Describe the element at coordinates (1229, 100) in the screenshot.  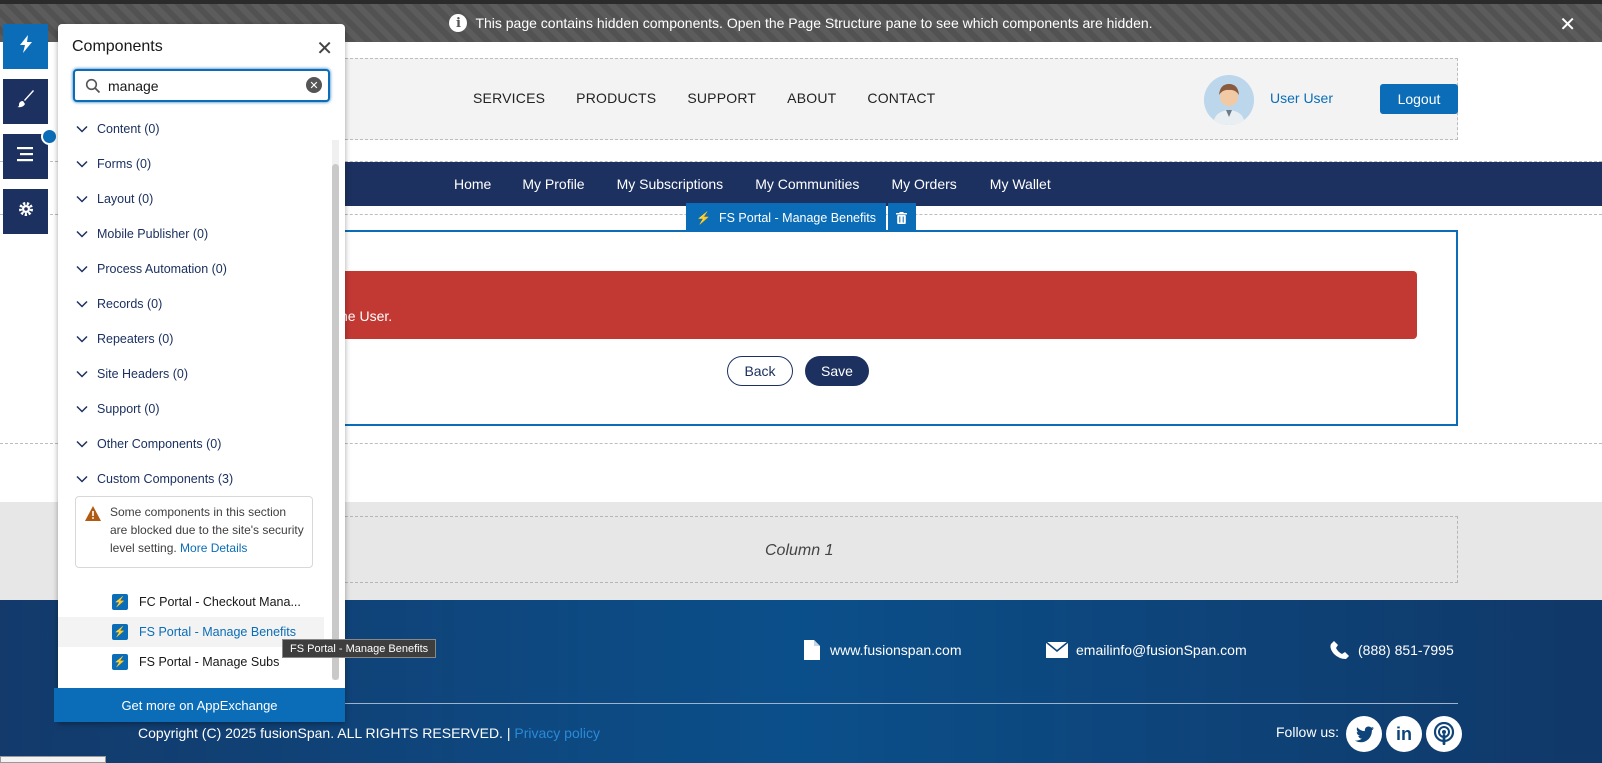
I see `avatar` at that location.